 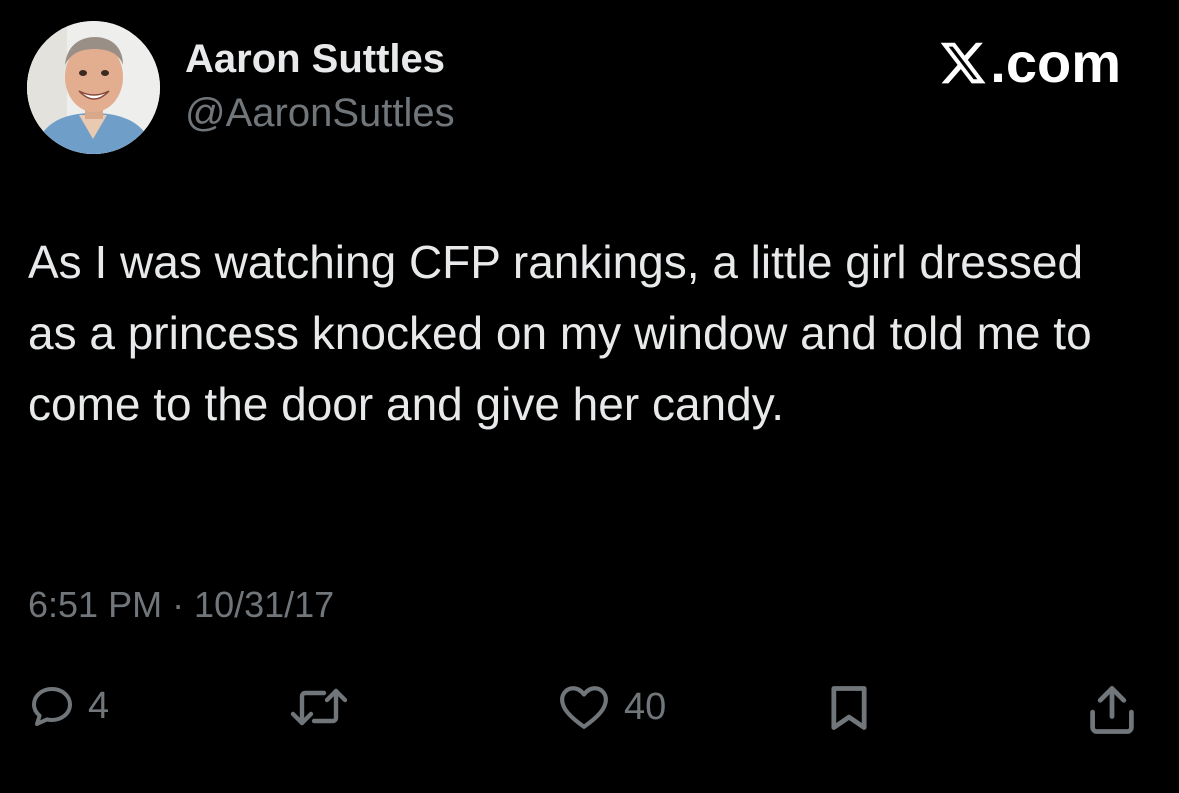 What do you see at coordinates (99, 705) in the screenshot?
I see `reply-count: 4` at bounding box center [99, 705].